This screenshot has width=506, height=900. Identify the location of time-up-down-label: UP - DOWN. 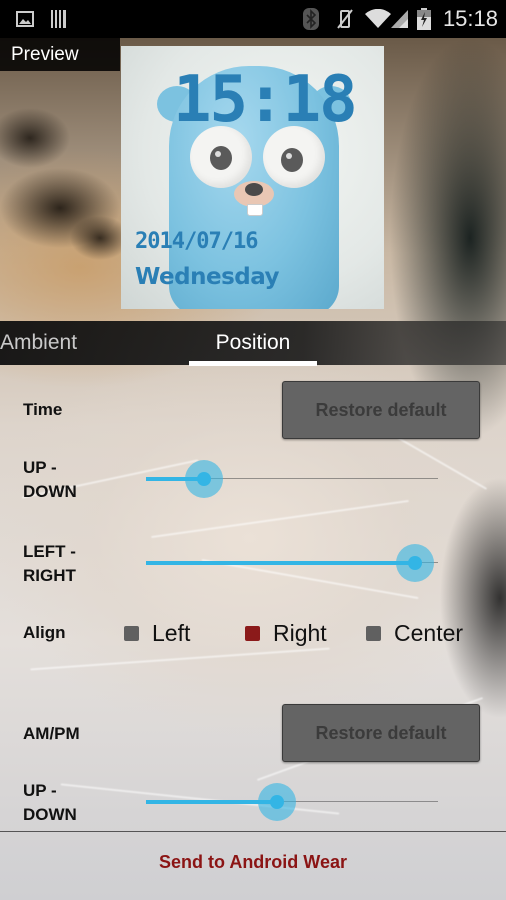
(50, 480).